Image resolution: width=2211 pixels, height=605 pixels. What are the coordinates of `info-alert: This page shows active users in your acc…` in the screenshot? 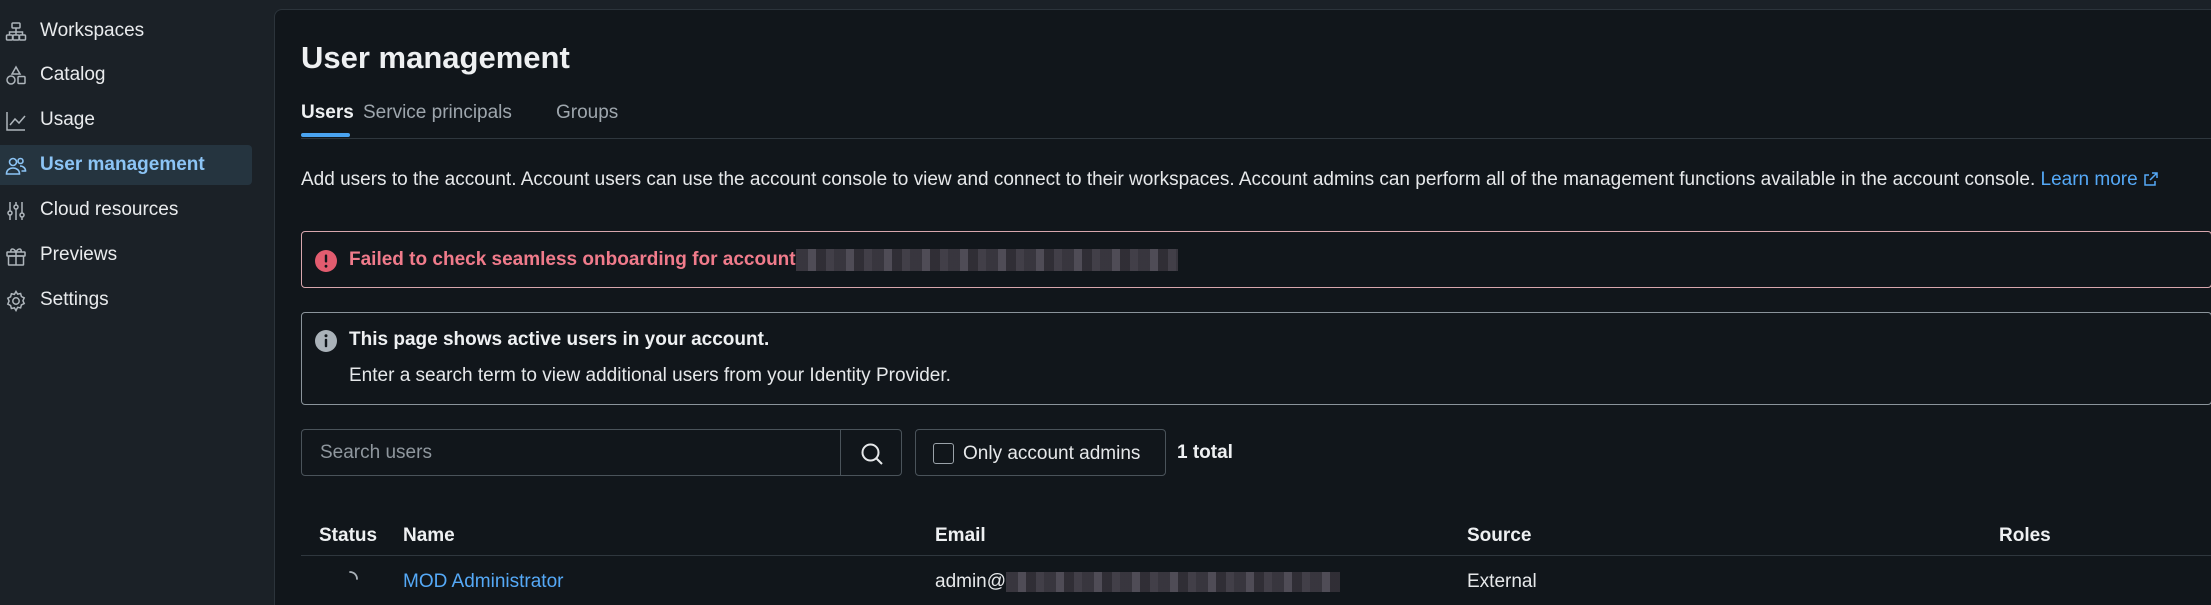 It's located at (1256, 358).